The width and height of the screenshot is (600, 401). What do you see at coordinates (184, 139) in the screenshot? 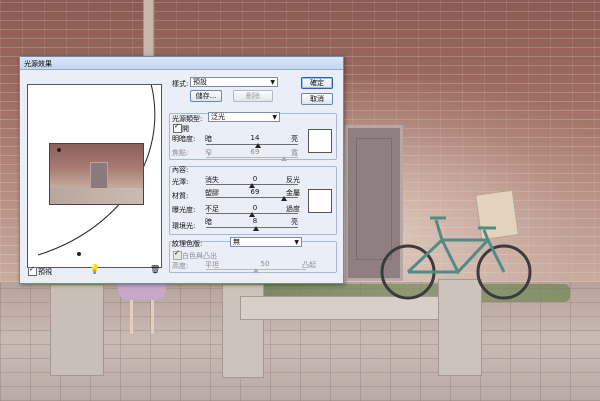
I see `intensity-label: 明暗度:` at bounding box center [184, 139].